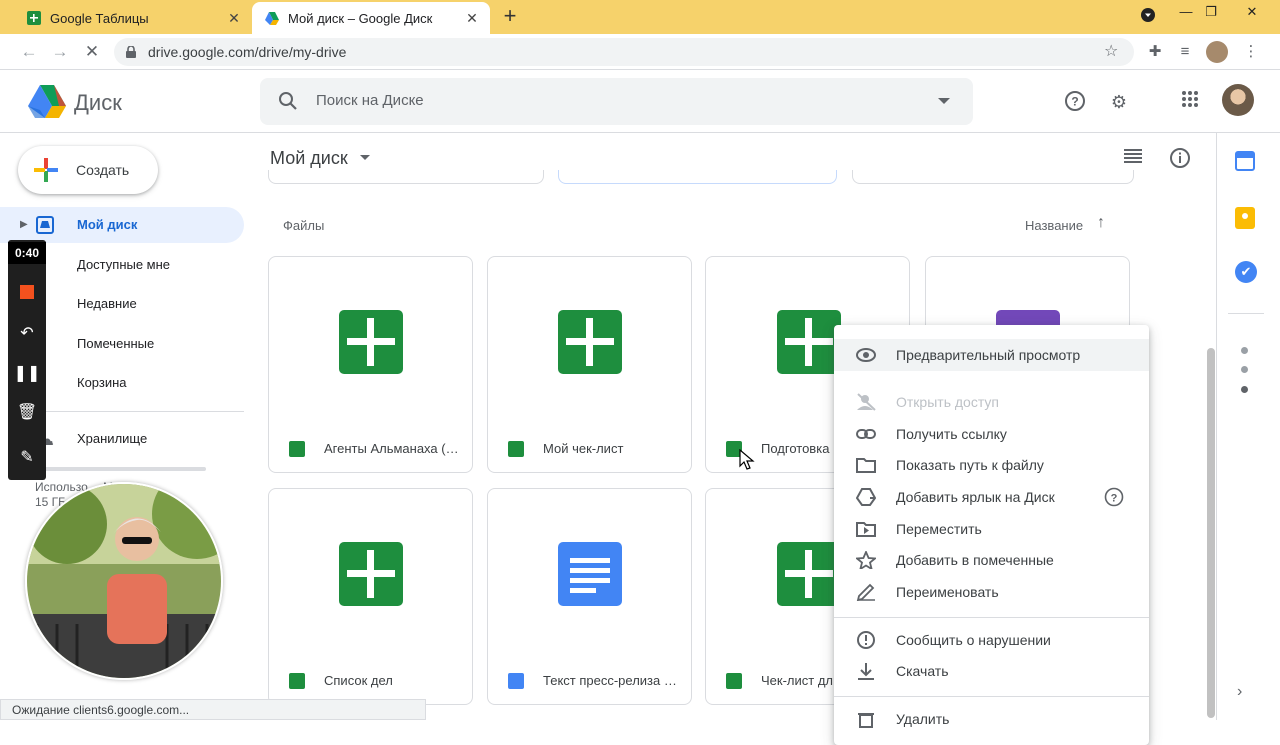 Image resolution: width=1280 pixels, height=745 pixels. I want to click on sidebar-item-label: Недавние, so click(107, 303).